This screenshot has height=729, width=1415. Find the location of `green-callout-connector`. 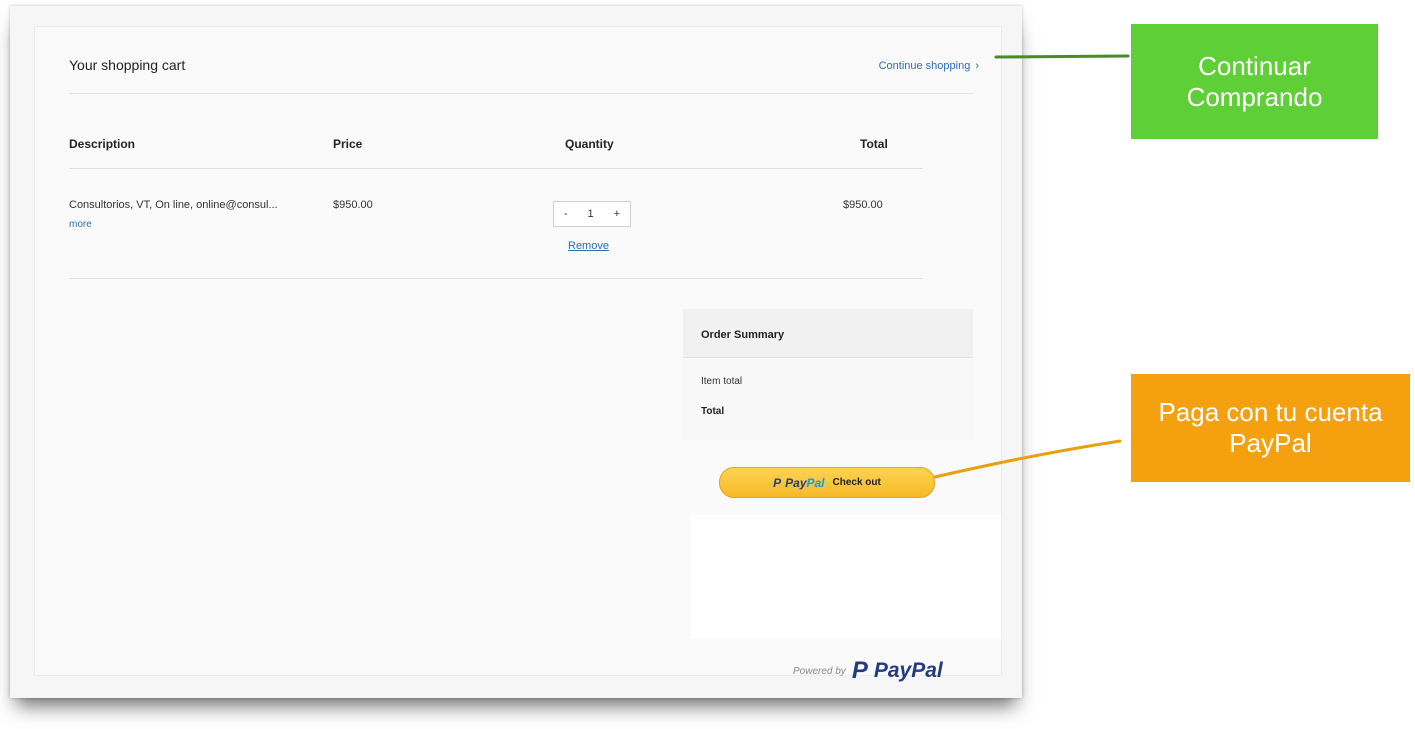

green-callout-connector is located at coordinates (1062, 56).